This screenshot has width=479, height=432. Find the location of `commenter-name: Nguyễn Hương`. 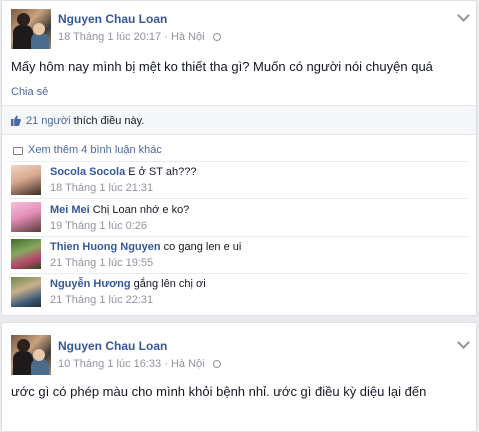

commenter-name: Nguyễn Hương is located at coordinates (90, 284).